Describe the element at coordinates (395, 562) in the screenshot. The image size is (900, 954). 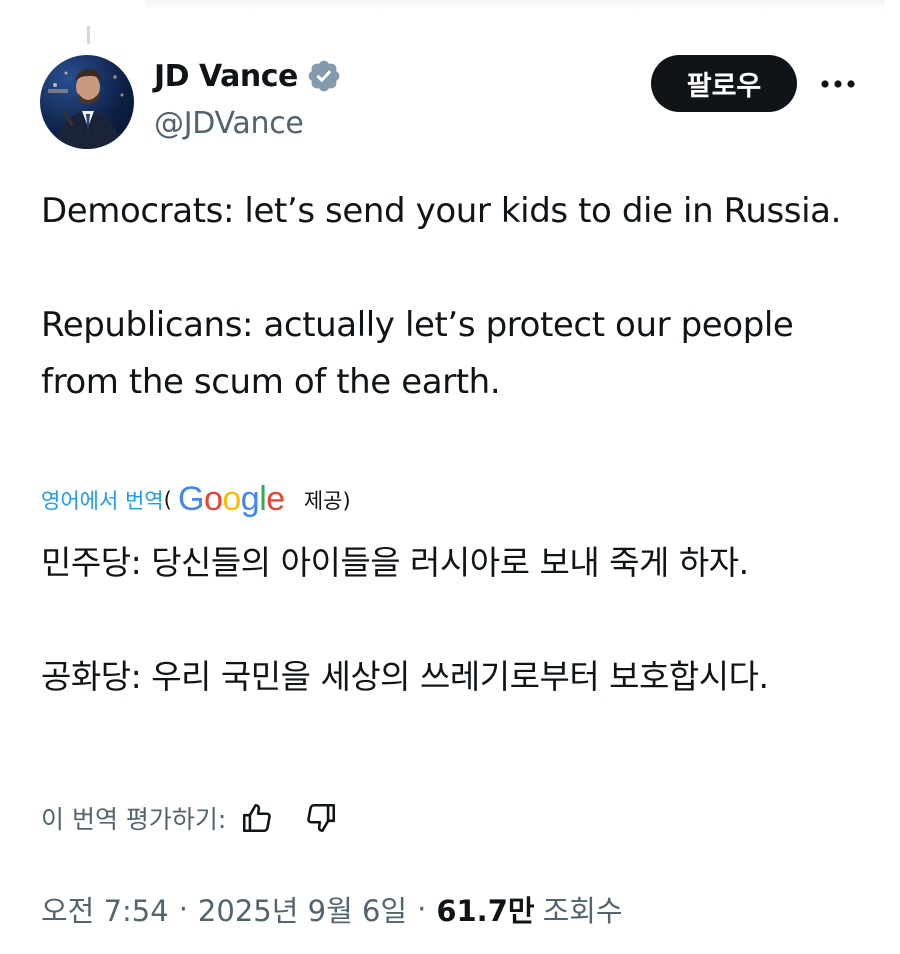
I see `translated-paragraph: 민주당: 당신들의 아이들을 러시아로 보내 죽게 하자.` at that location.